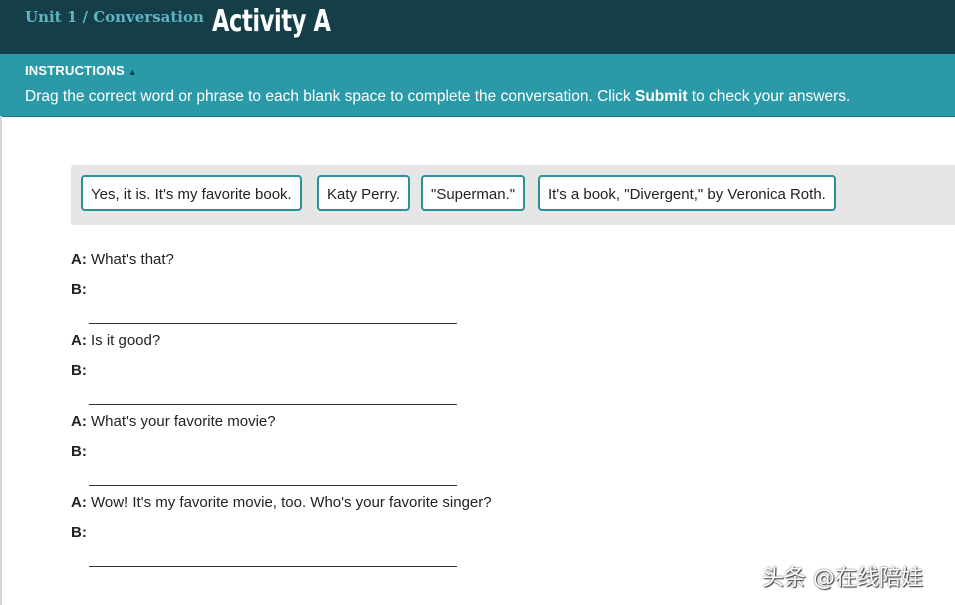 The image size is (955, 605). I want to click on speaker-a-line: A: What's that?, so click(122, 259).